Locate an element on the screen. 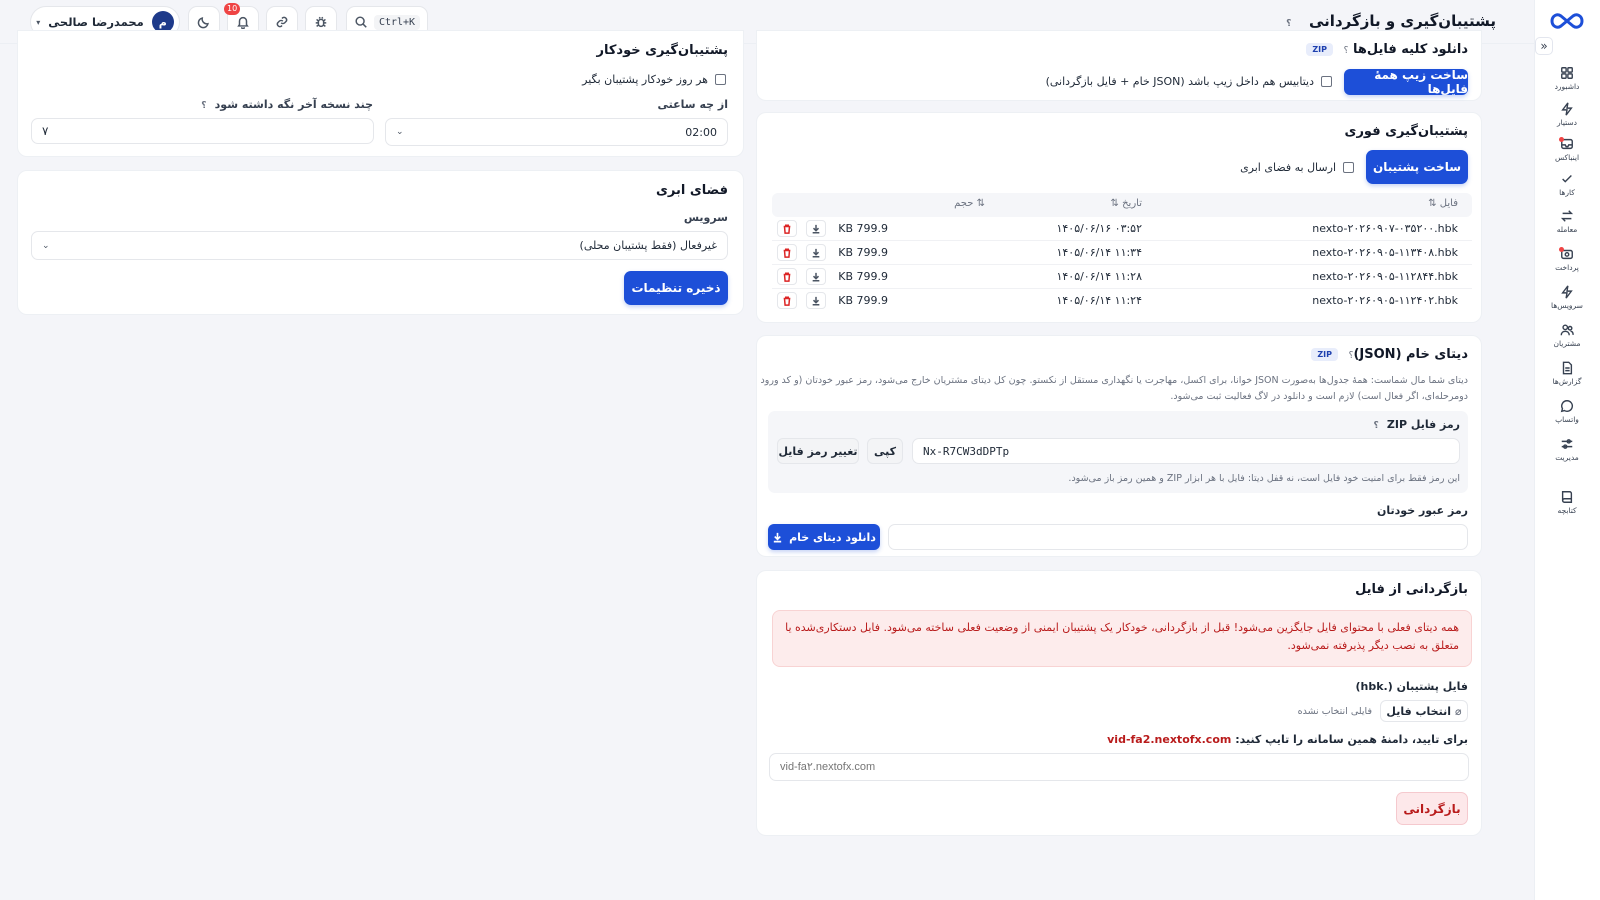 This screenshot has width=1600, height=900. file-name: nexto-۲۰۲۶۰۹۰۵-۱۱۲۸۴۴.hbk is located at coordinates (1385, 276).